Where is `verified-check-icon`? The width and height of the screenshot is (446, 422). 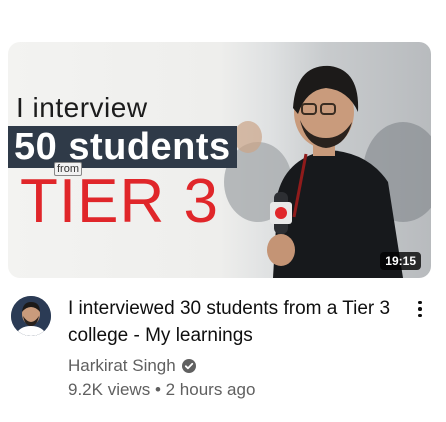
verified-check-icon is located at coordinates (188, 366).